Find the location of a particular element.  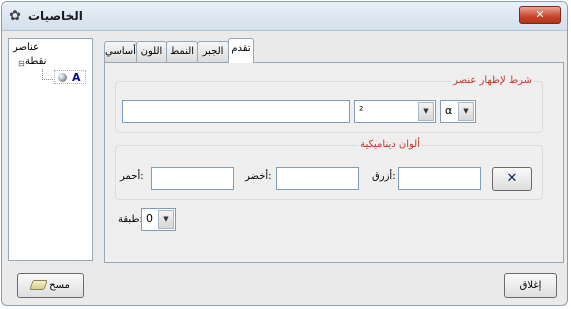

window-title: الخاصيات is located at coordinates (55, 16).